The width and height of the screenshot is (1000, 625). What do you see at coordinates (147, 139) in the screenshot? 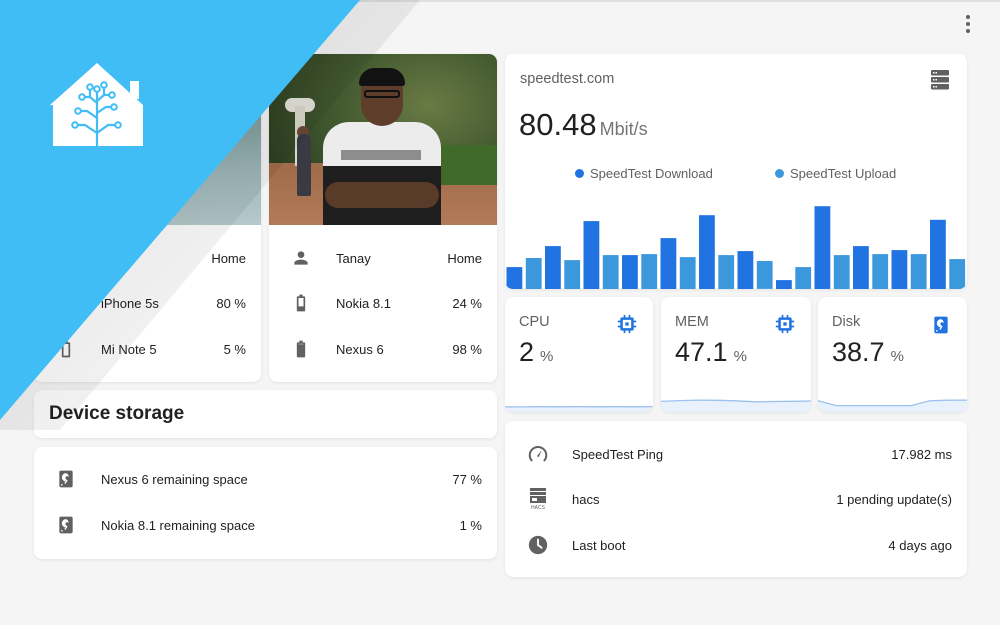
I see `lake-photo` at bounding box center [147, 139].